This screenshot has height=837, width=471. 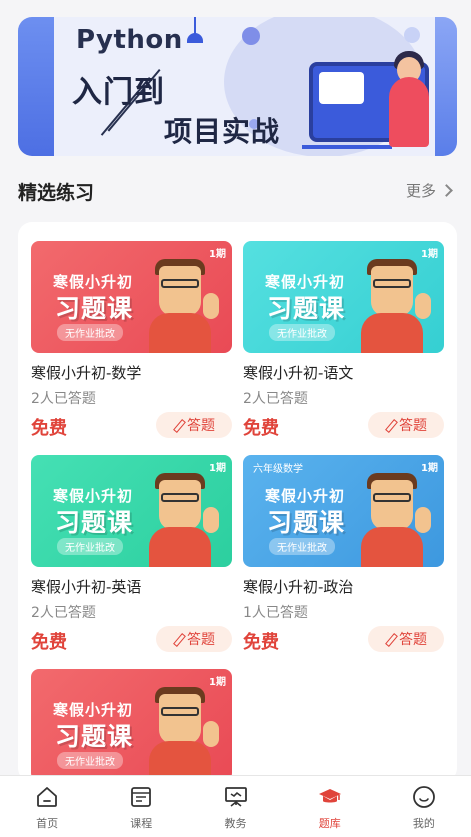 I want to click on banner-edge-left, so click(x=36, y=86).